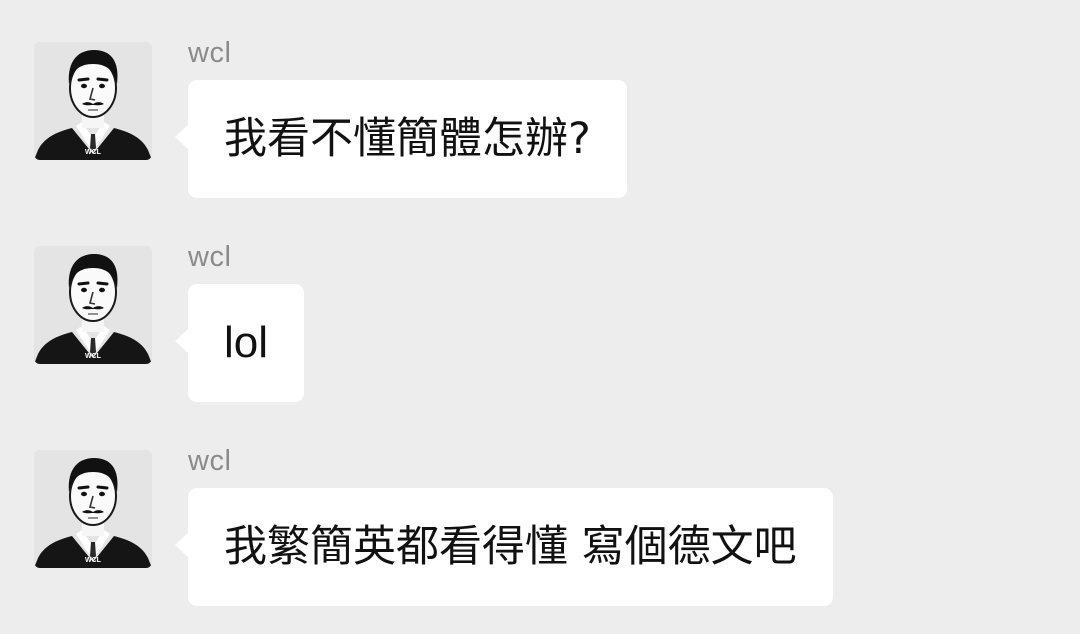  I want to click on message-bubble: lol, so click(239, 343).